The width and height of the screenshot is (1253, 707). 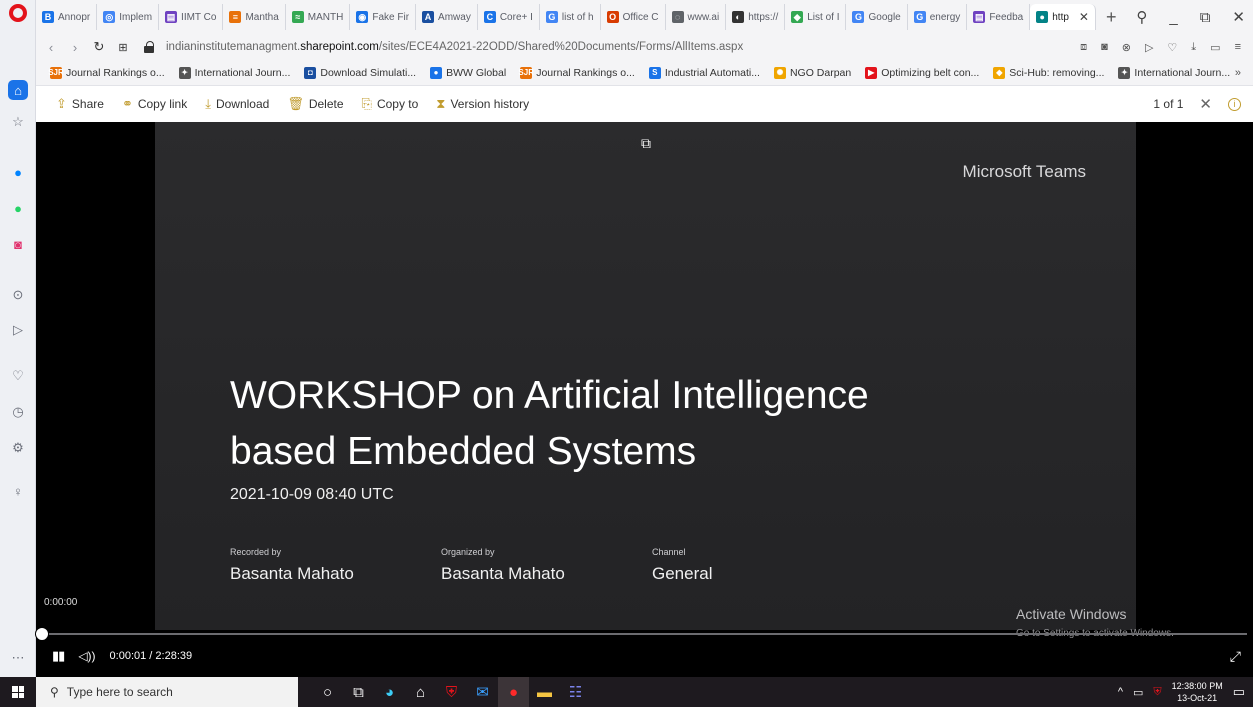 I want to click on download-button: ⤓ Download, so click(x=237, y=104).